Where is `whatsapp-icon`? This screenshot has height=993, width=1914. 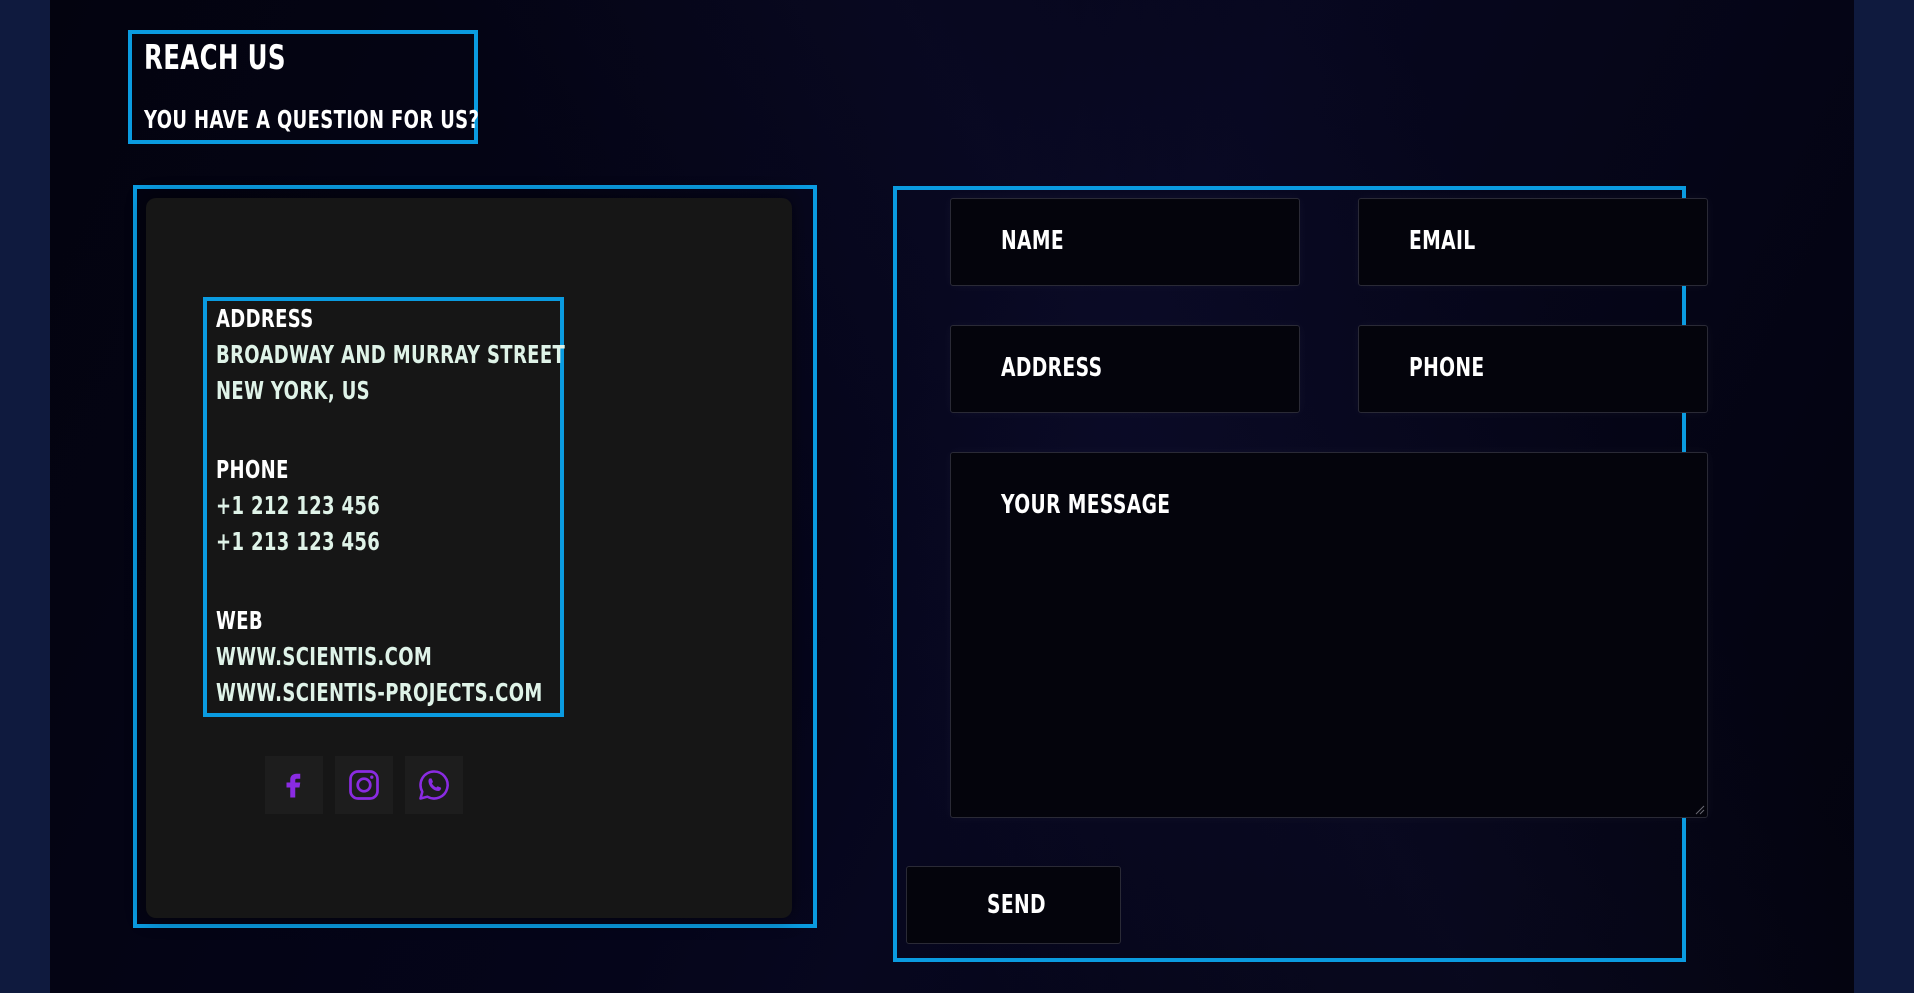 whatsapp-icon is located at coordinates (434, 785).